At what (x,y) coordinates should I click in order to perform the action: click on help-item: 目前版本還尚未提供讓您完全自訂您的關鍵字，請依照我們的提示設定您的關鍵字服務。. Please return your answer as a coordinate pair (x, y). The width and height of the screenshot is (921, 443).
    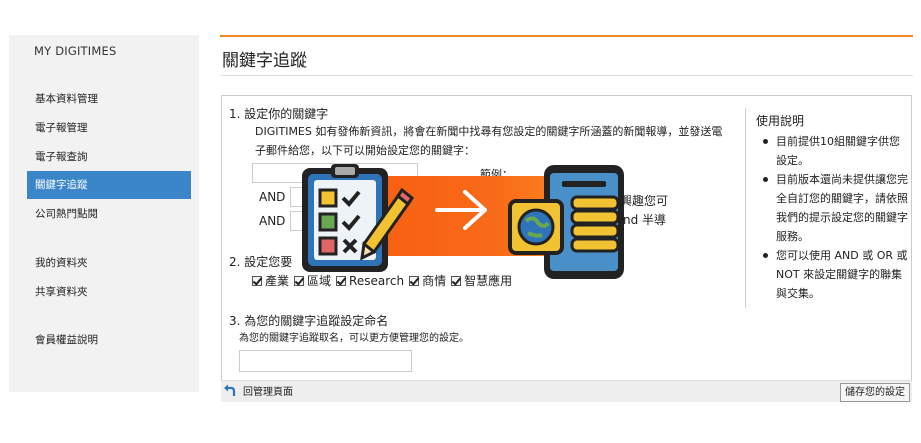
    Looking at the image, I should click on (835, 208).